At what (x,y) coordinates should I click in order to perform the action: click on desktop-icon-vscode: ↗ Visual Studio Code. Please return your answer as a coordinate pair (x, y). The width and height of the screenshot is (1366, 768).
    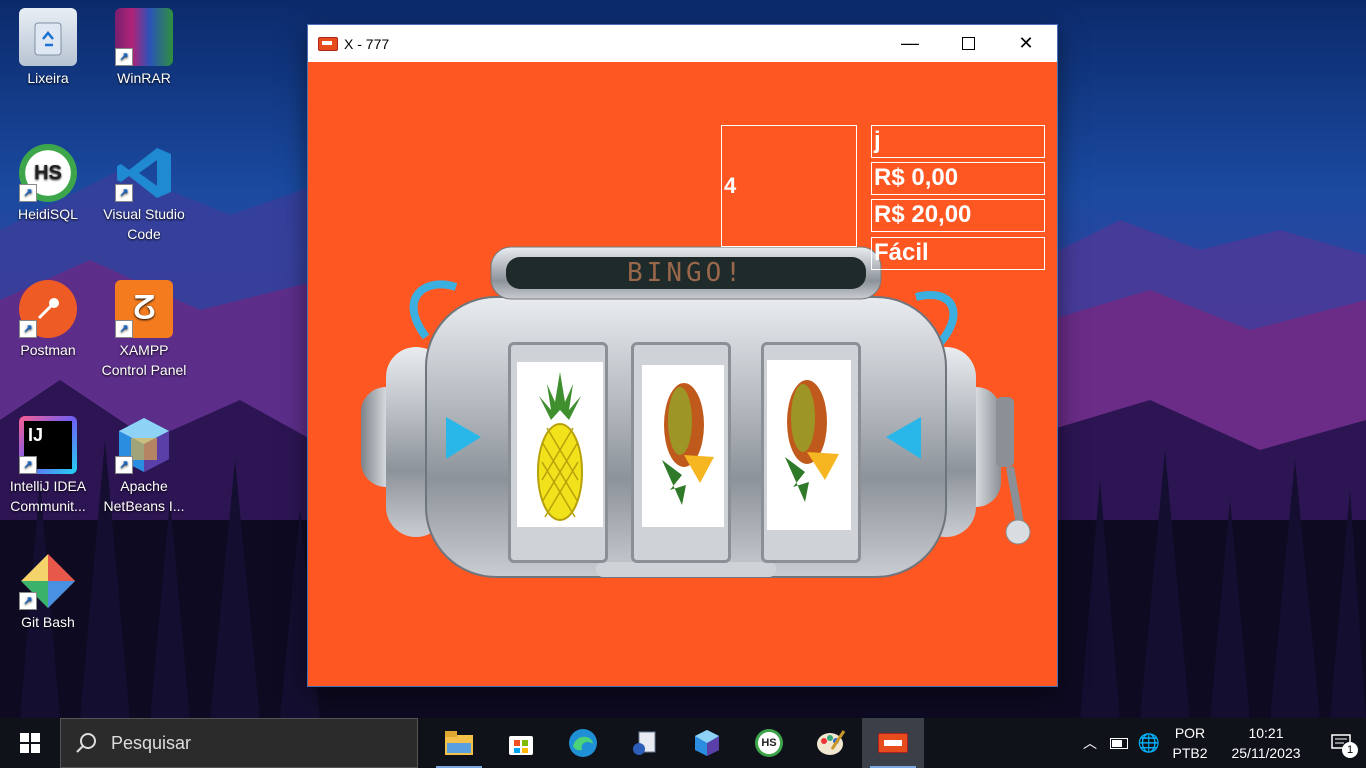
    Looking at the image, I should click on (144, 194).